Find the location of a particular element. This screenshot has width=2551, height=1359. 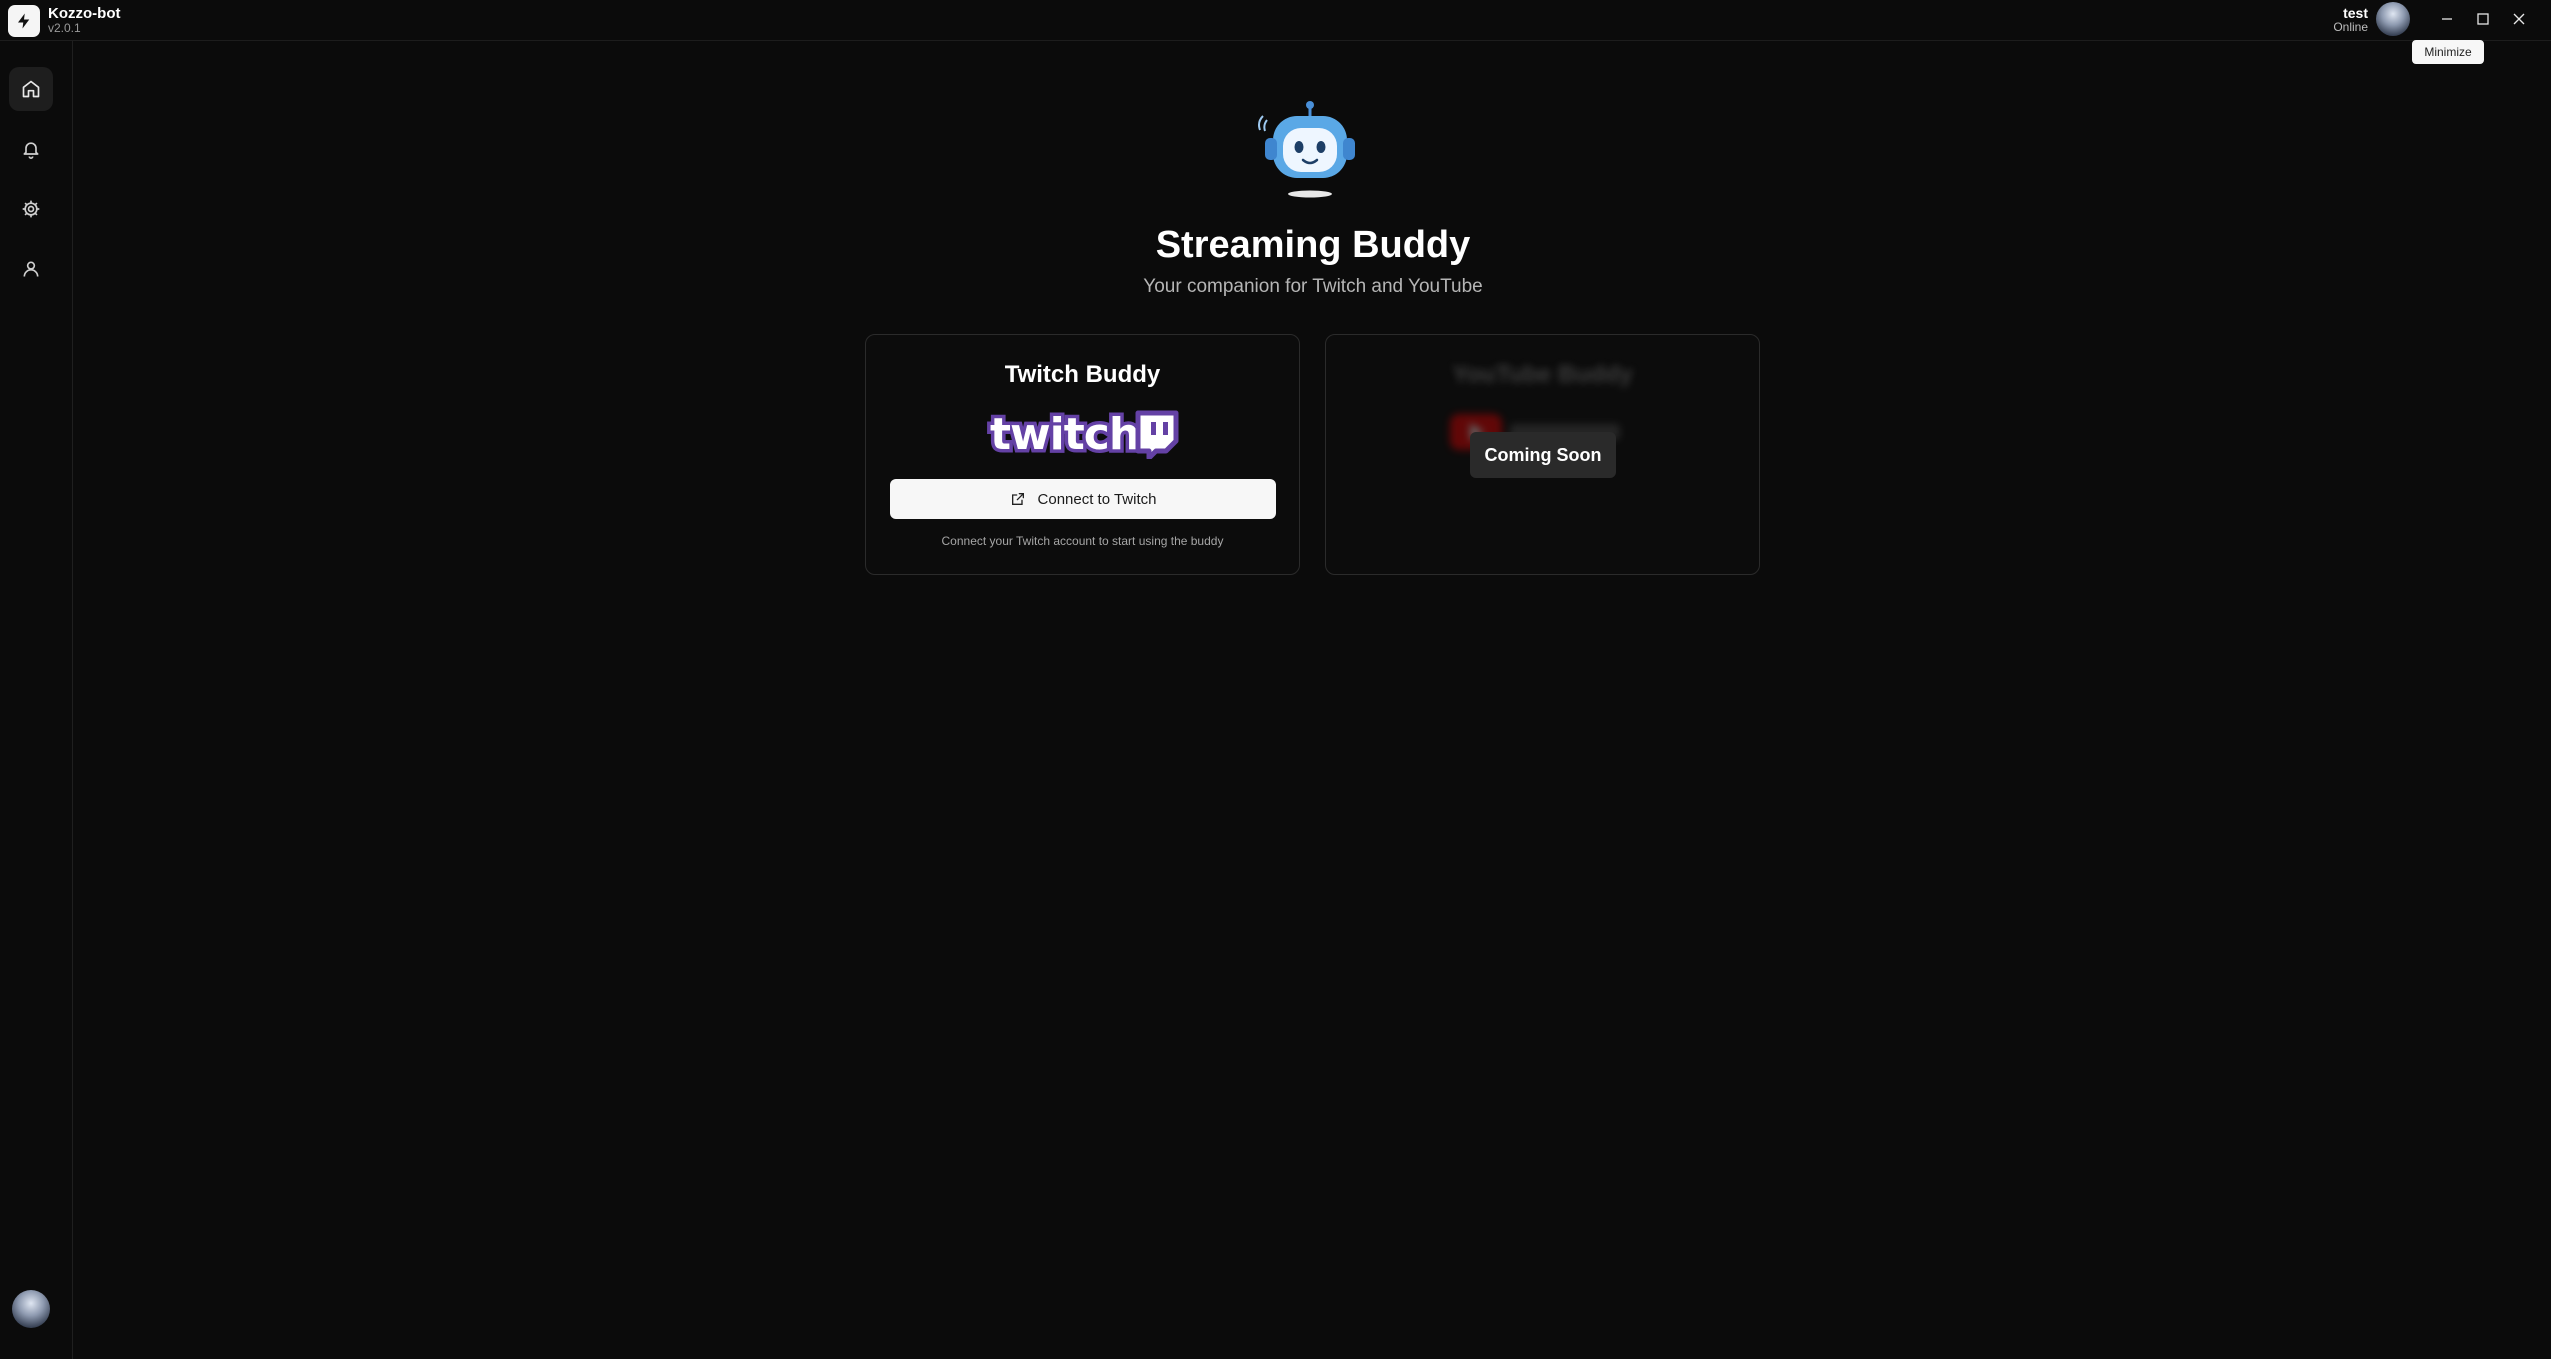

lightning-icon is located at coordinates (24, 21).